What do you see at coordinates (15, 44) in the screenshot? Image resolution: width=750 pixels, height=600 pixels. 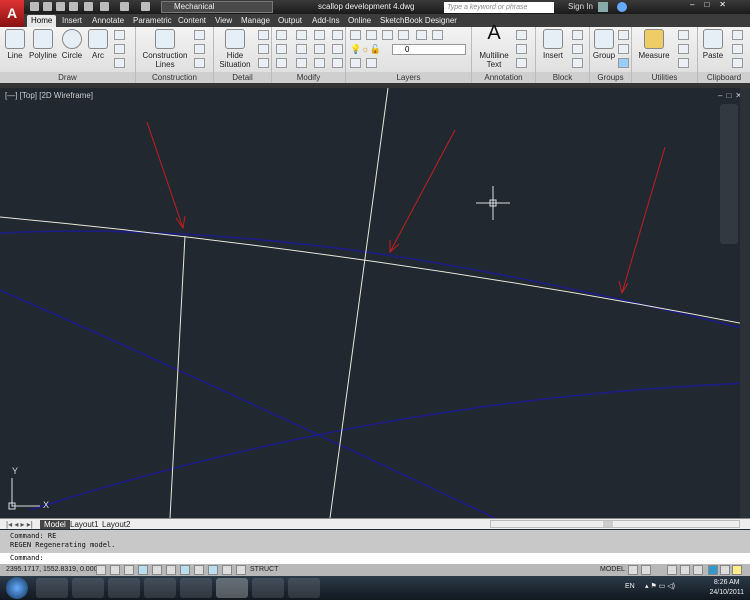 I see `line-button: Line` at bounding box center [15, 44].